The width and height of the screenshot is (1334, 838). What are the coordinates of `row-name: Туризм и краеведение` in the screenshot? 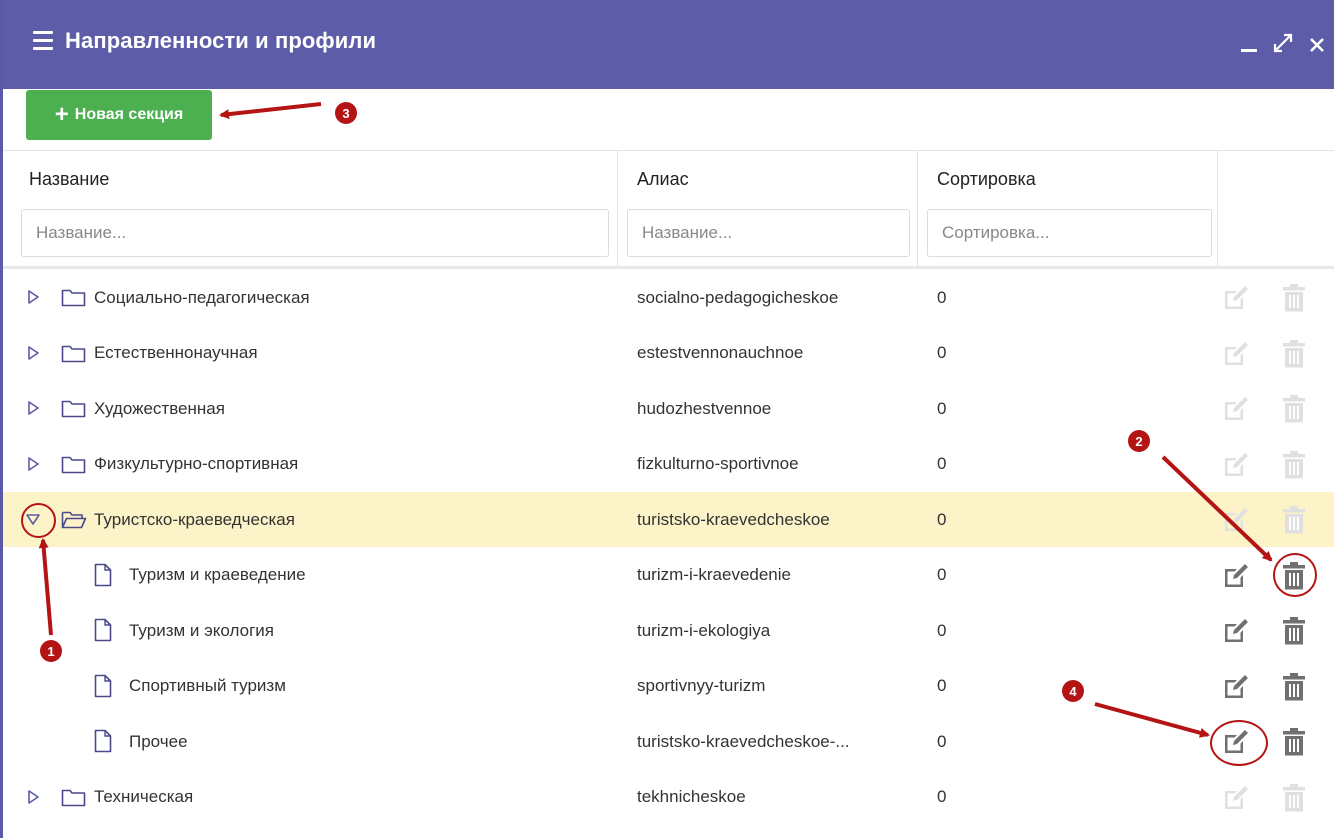 It's located at (217, 574).